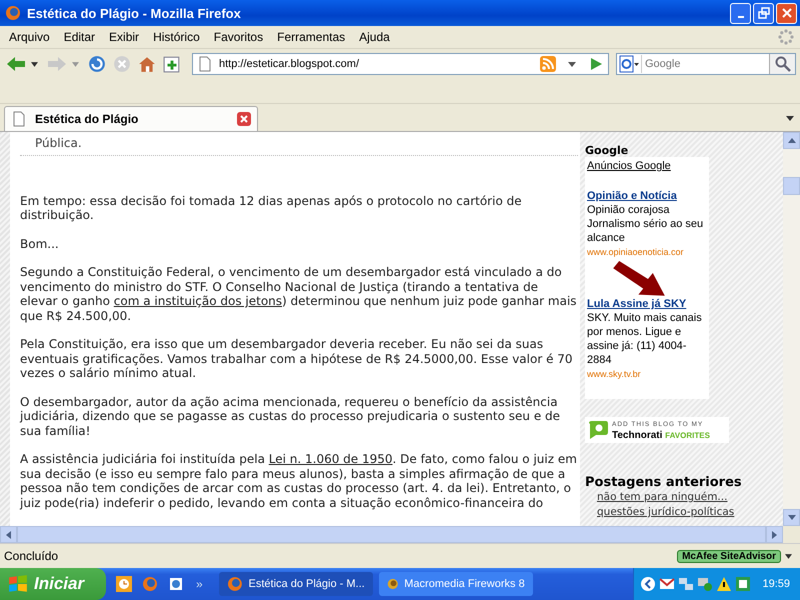  What do you see at coordinates (244, 119) in the screenshot?
I see `close-tab-icon` at bounding box center [244, 119].